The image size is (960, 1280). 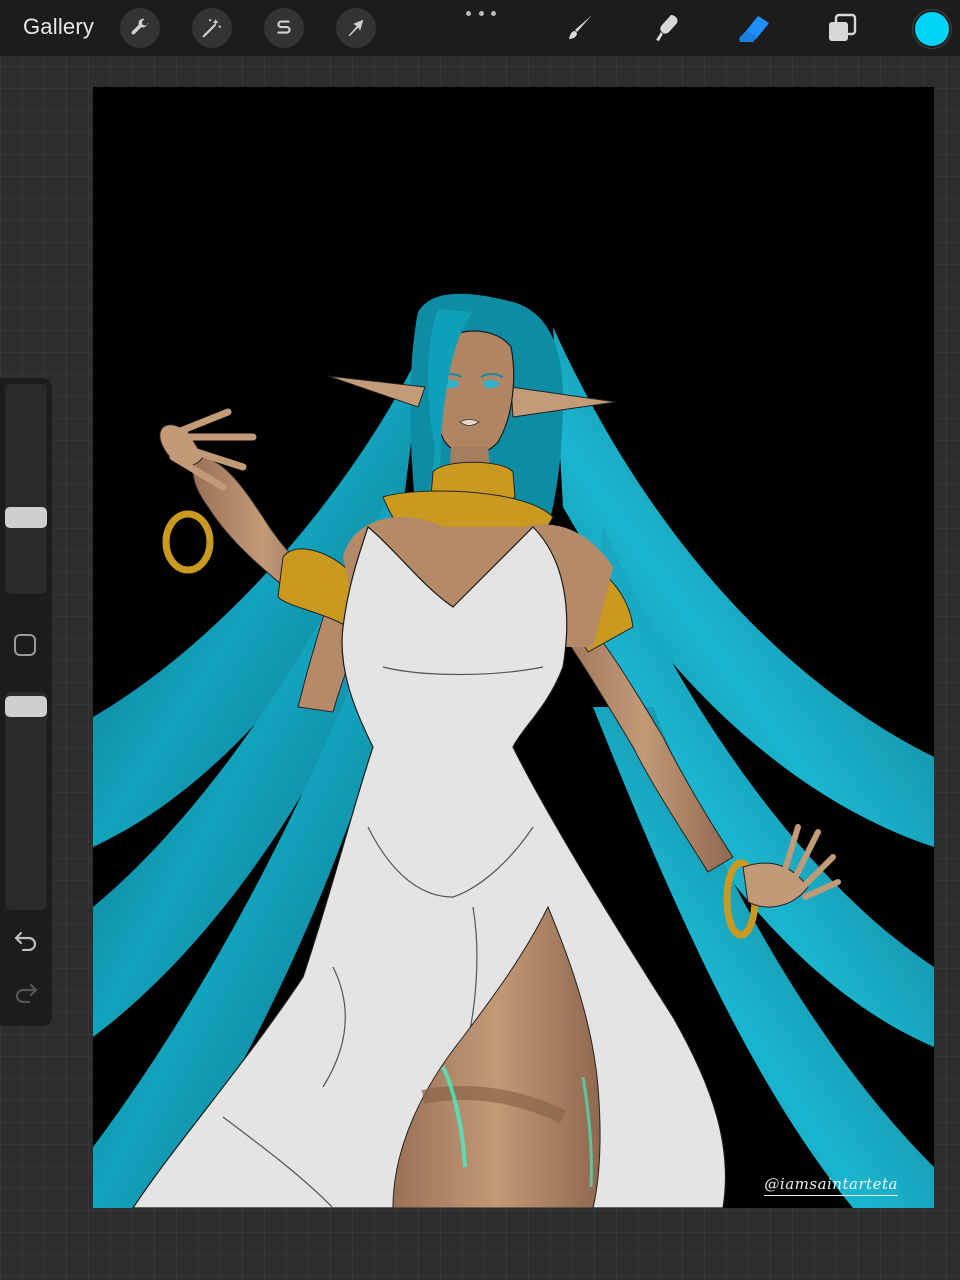 I want to click on selection-button, so click(x=284, y=28).